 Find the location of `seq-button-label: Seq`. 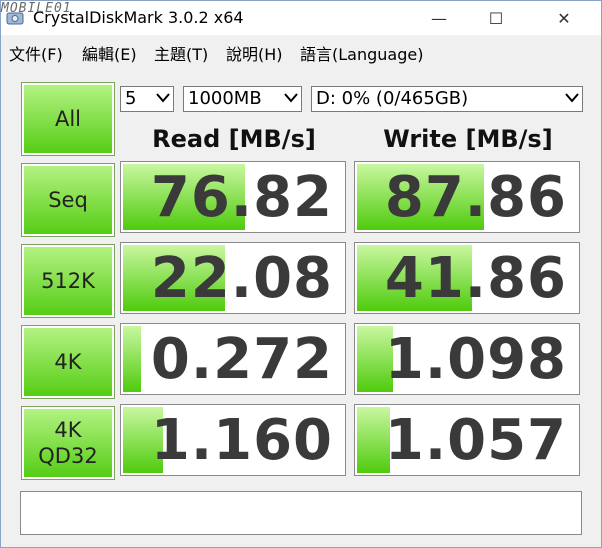

seq-button-label: Seq is located at coordinates (68, 199).